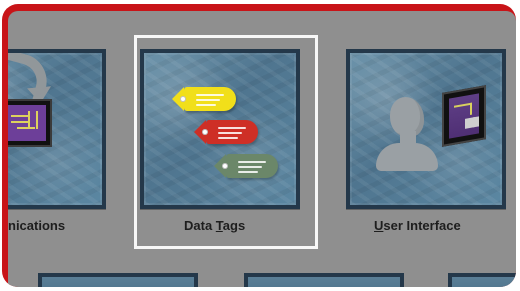 The width and height of the screenshot is (520, 291). I want to click on communications-label-text: nications, so click(37, 225).